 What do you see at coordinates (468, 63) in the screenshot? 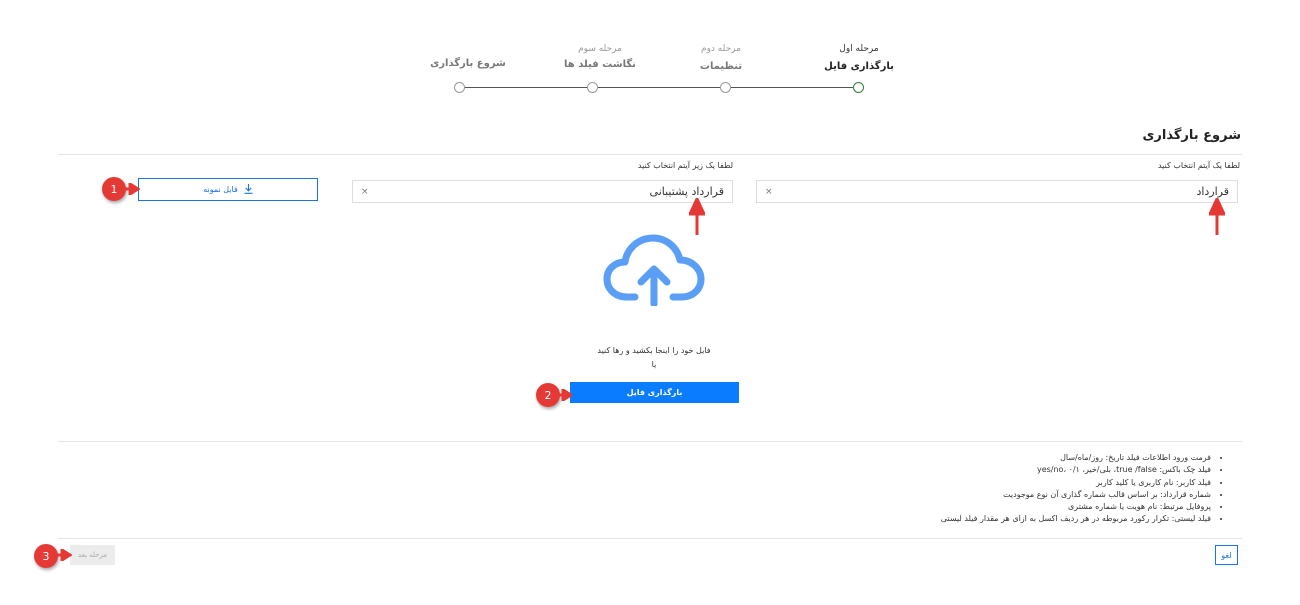
I see `step-4-label: شروع بارگذاری` at bounding box center [468, 63].